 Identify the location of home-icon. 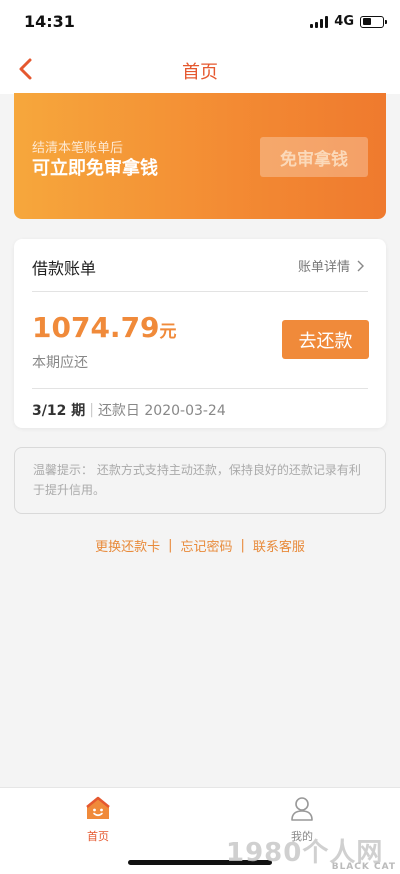
(98, 807).